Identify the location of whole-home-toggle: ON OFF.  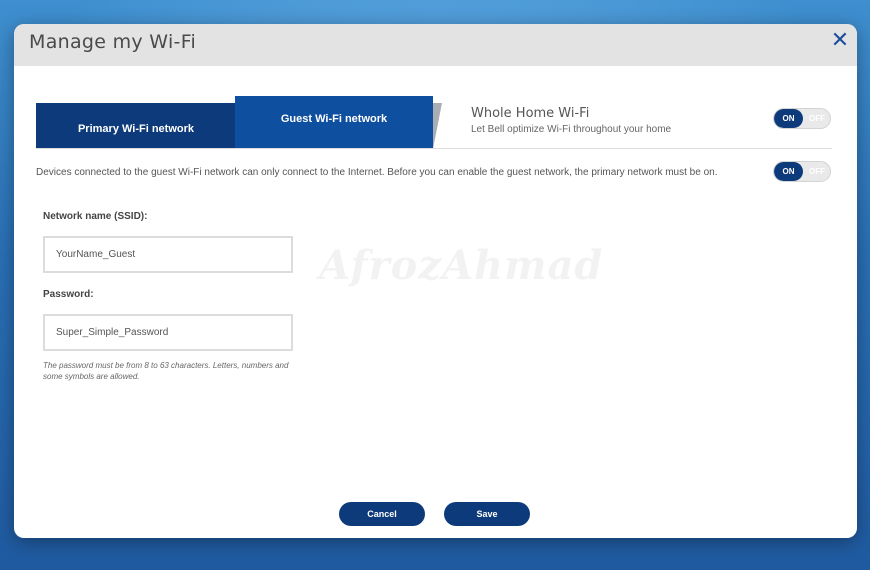
(802, 118).